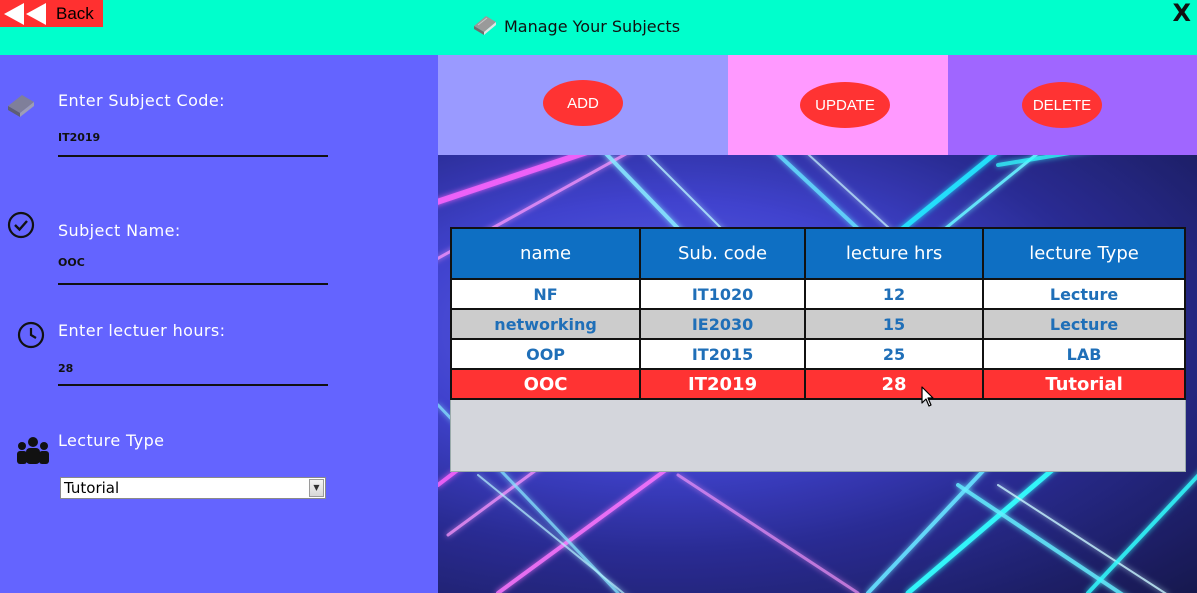 The height and width of the screenshot is (593, 1197). I want to click on delete-panel: DELETE, so click(1072, 105).